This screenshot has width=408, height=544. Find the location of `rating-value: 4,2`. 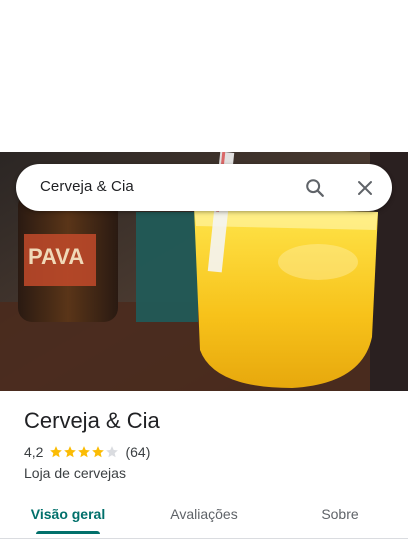

rating-value: 4,2 is located at coordinates (34, 452).